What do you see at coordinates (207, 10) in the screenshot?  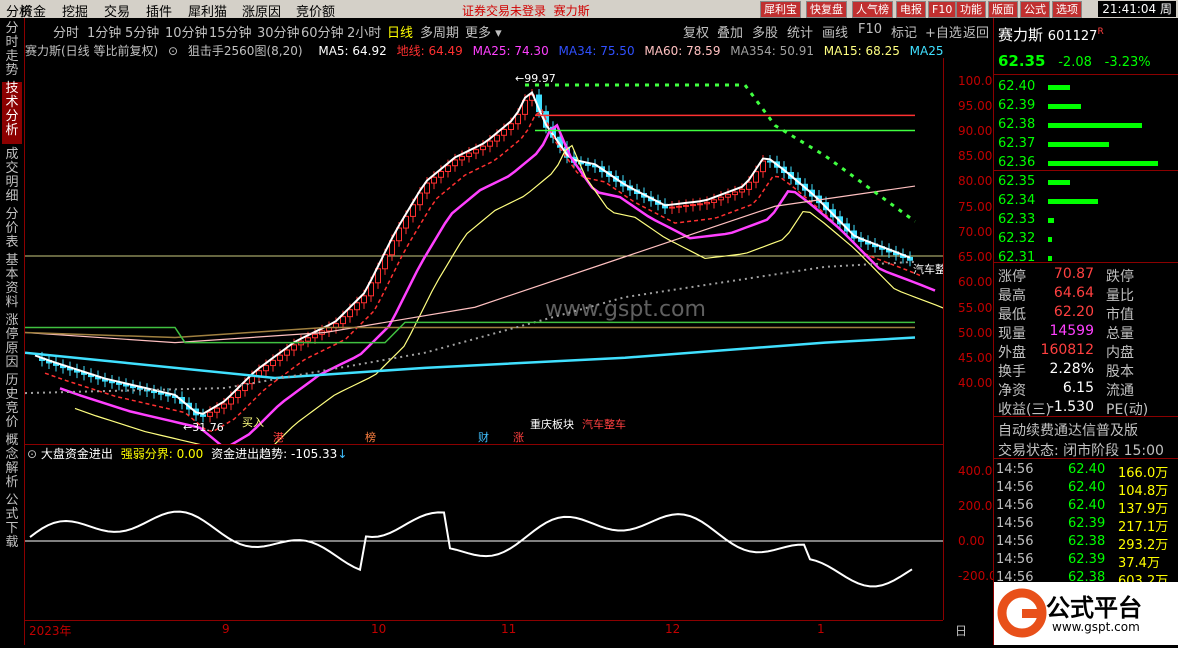 I see `menu-item-xilimao: 犀利猫` at bounding box center [207, 10].